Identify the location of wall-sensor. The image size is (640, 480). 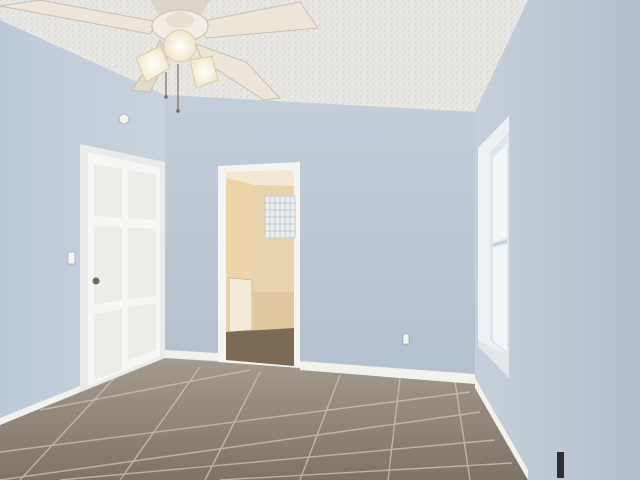
(124, 119).